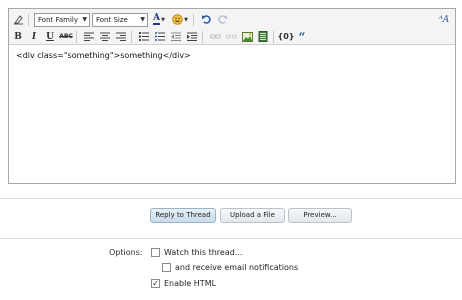 The height and width of the screenshot is (300, 462). I want to click on unlink-icon, so click(231, 37).